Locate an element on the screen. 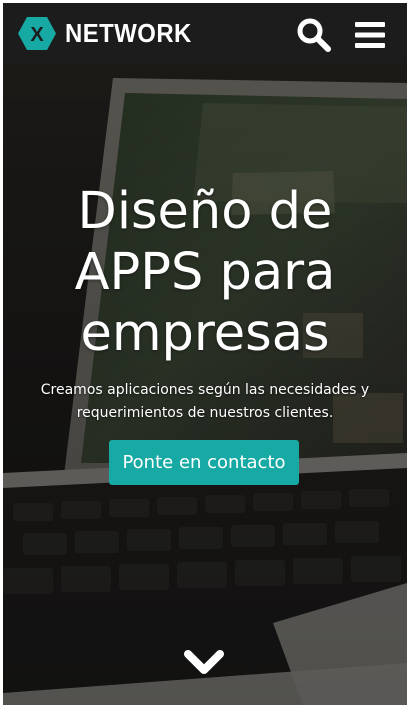 The image size is (410, 705). brand-name: NETWORK is located at coordinates (128, 33).